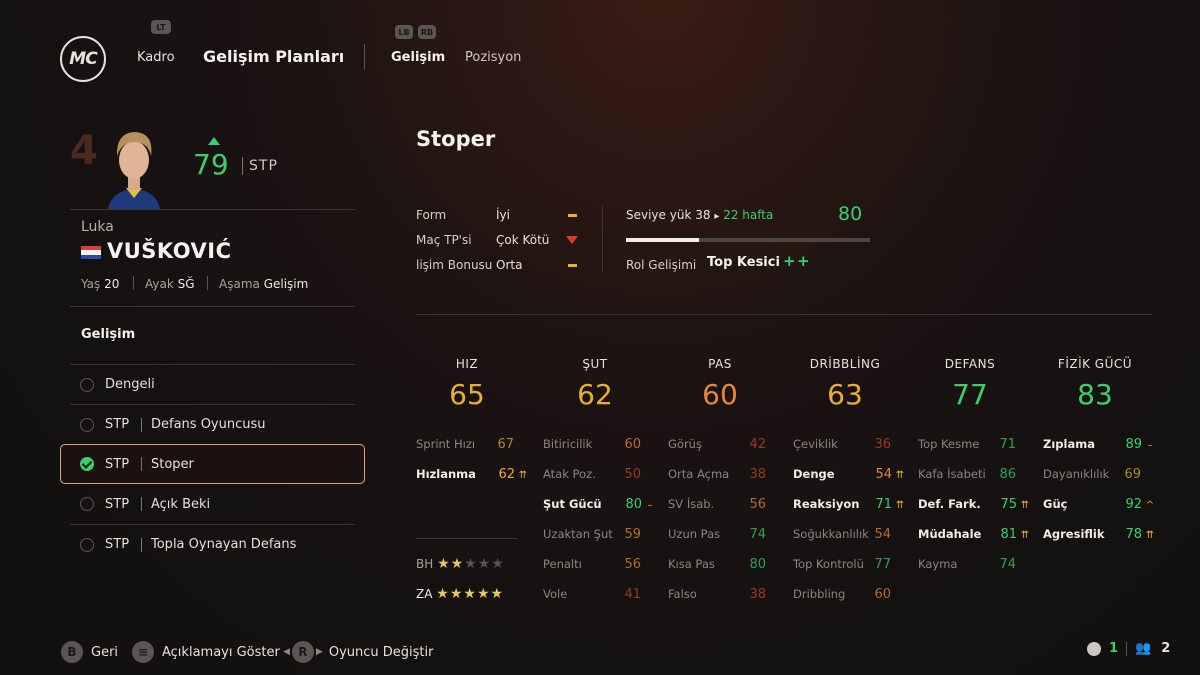 This screenshot has height=675, width=1200. Describe the element at coordinates (720, 394) in the screenshot. I see `category-value: 60` at that location.